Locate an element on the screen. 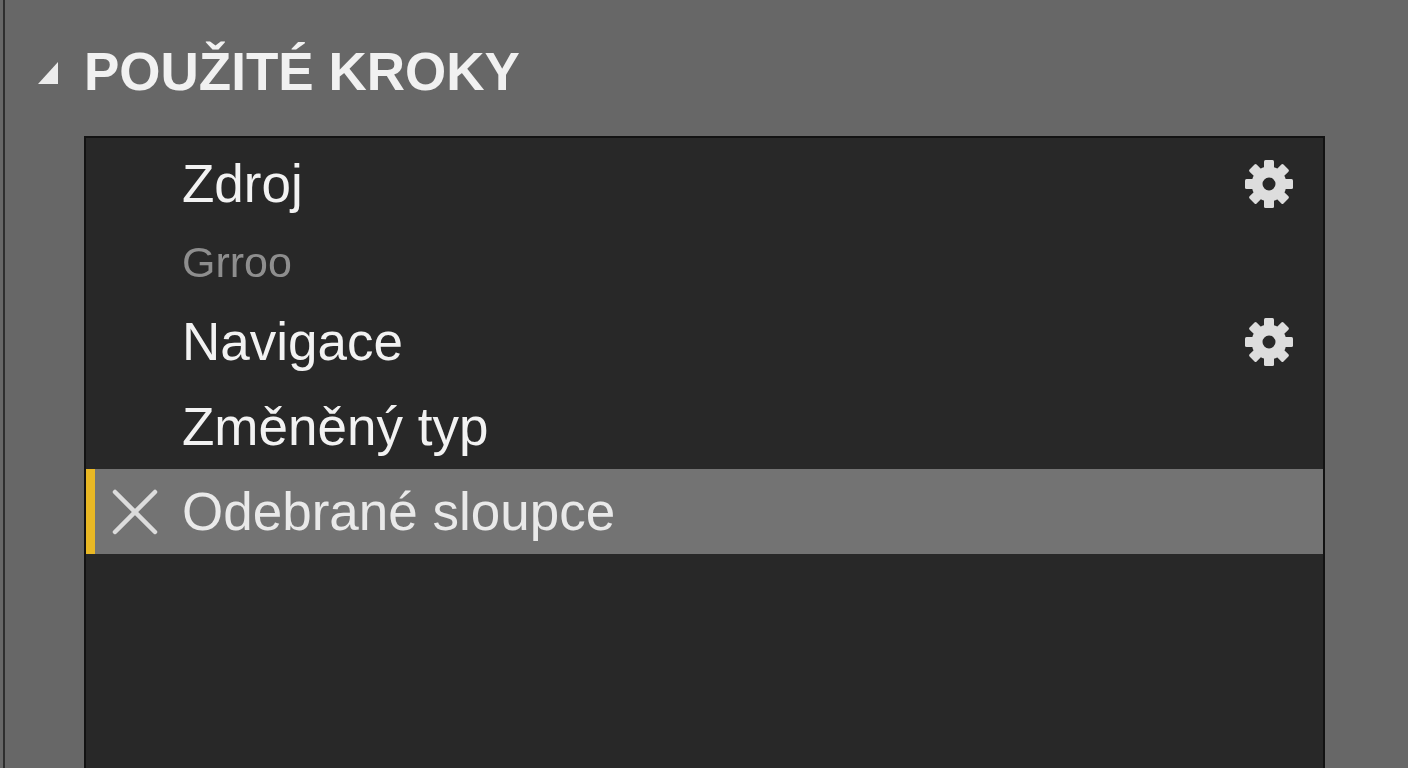 The image size is (1408, 768). step-item: Zdroj is located at coordinates (704, 183).